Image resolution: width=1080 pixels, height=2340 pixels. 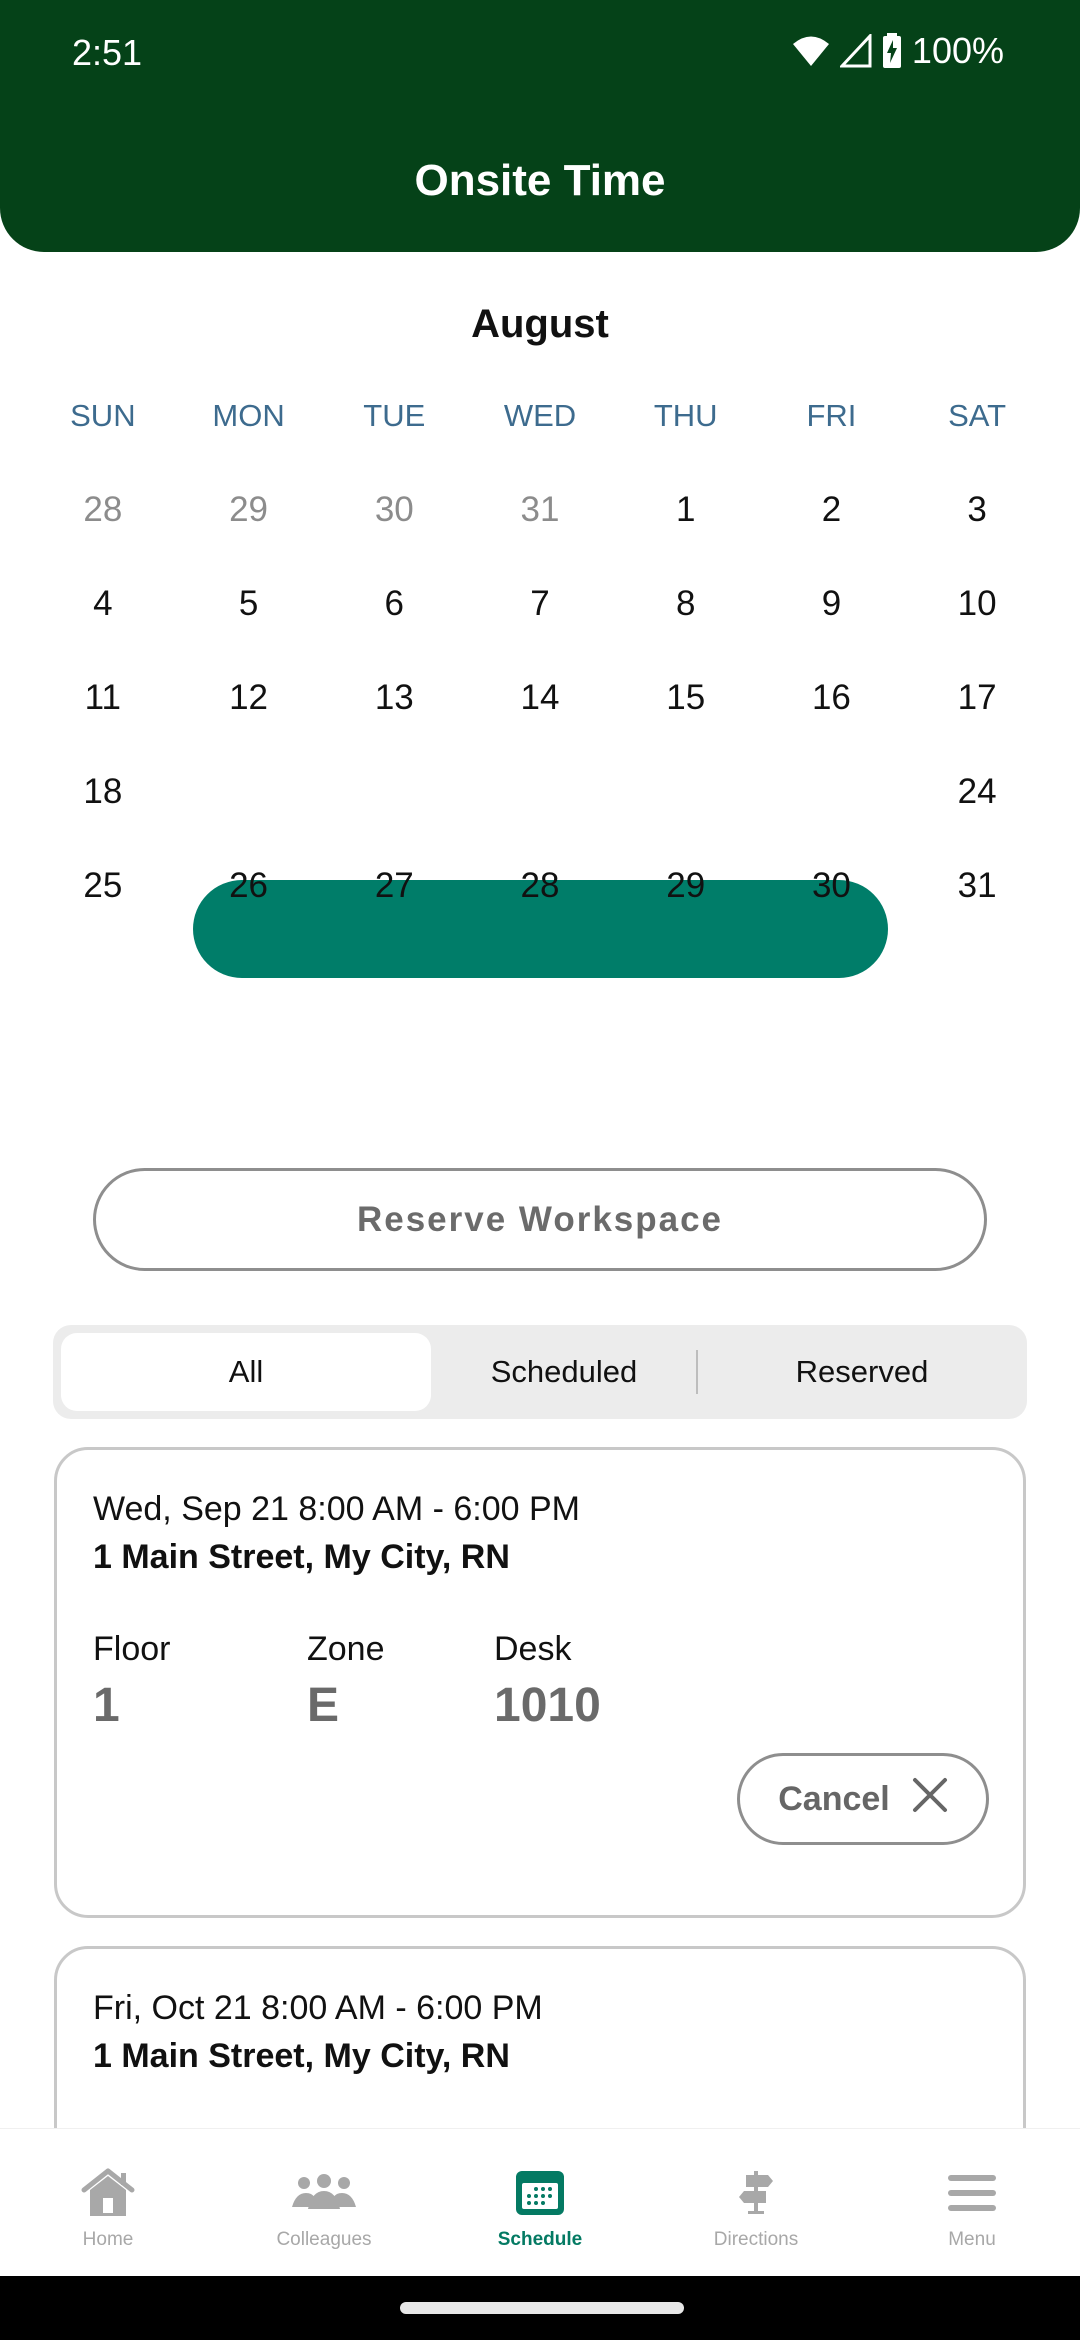 I want to click on calendar-weekday-row: SUN MON TUE WED THU FRI SAT, so click(x=540, y=416).